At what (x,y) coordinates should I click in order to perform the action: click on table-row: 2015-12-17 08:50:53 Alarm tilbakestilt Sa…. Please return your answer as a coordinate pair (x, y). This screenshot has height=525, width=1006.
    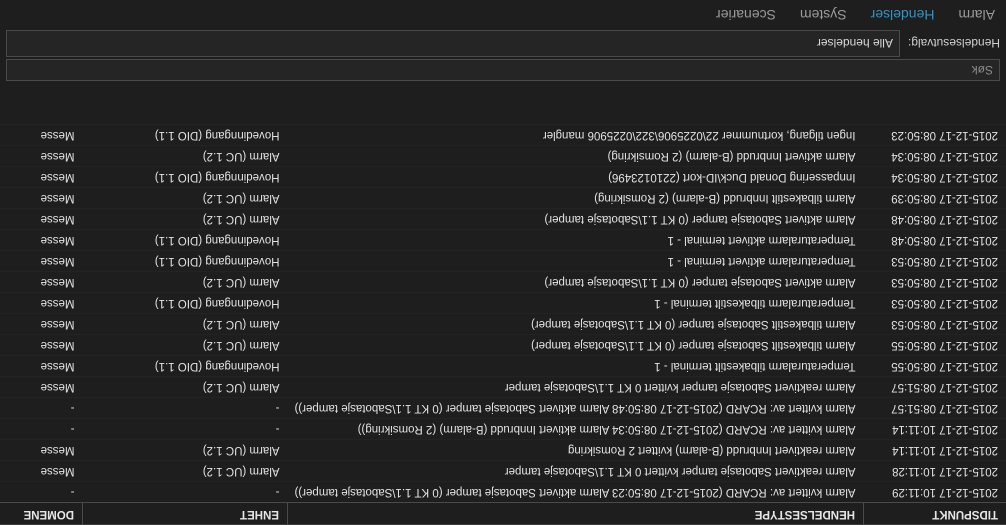
    Looking at the image, I should click on (503, 324).